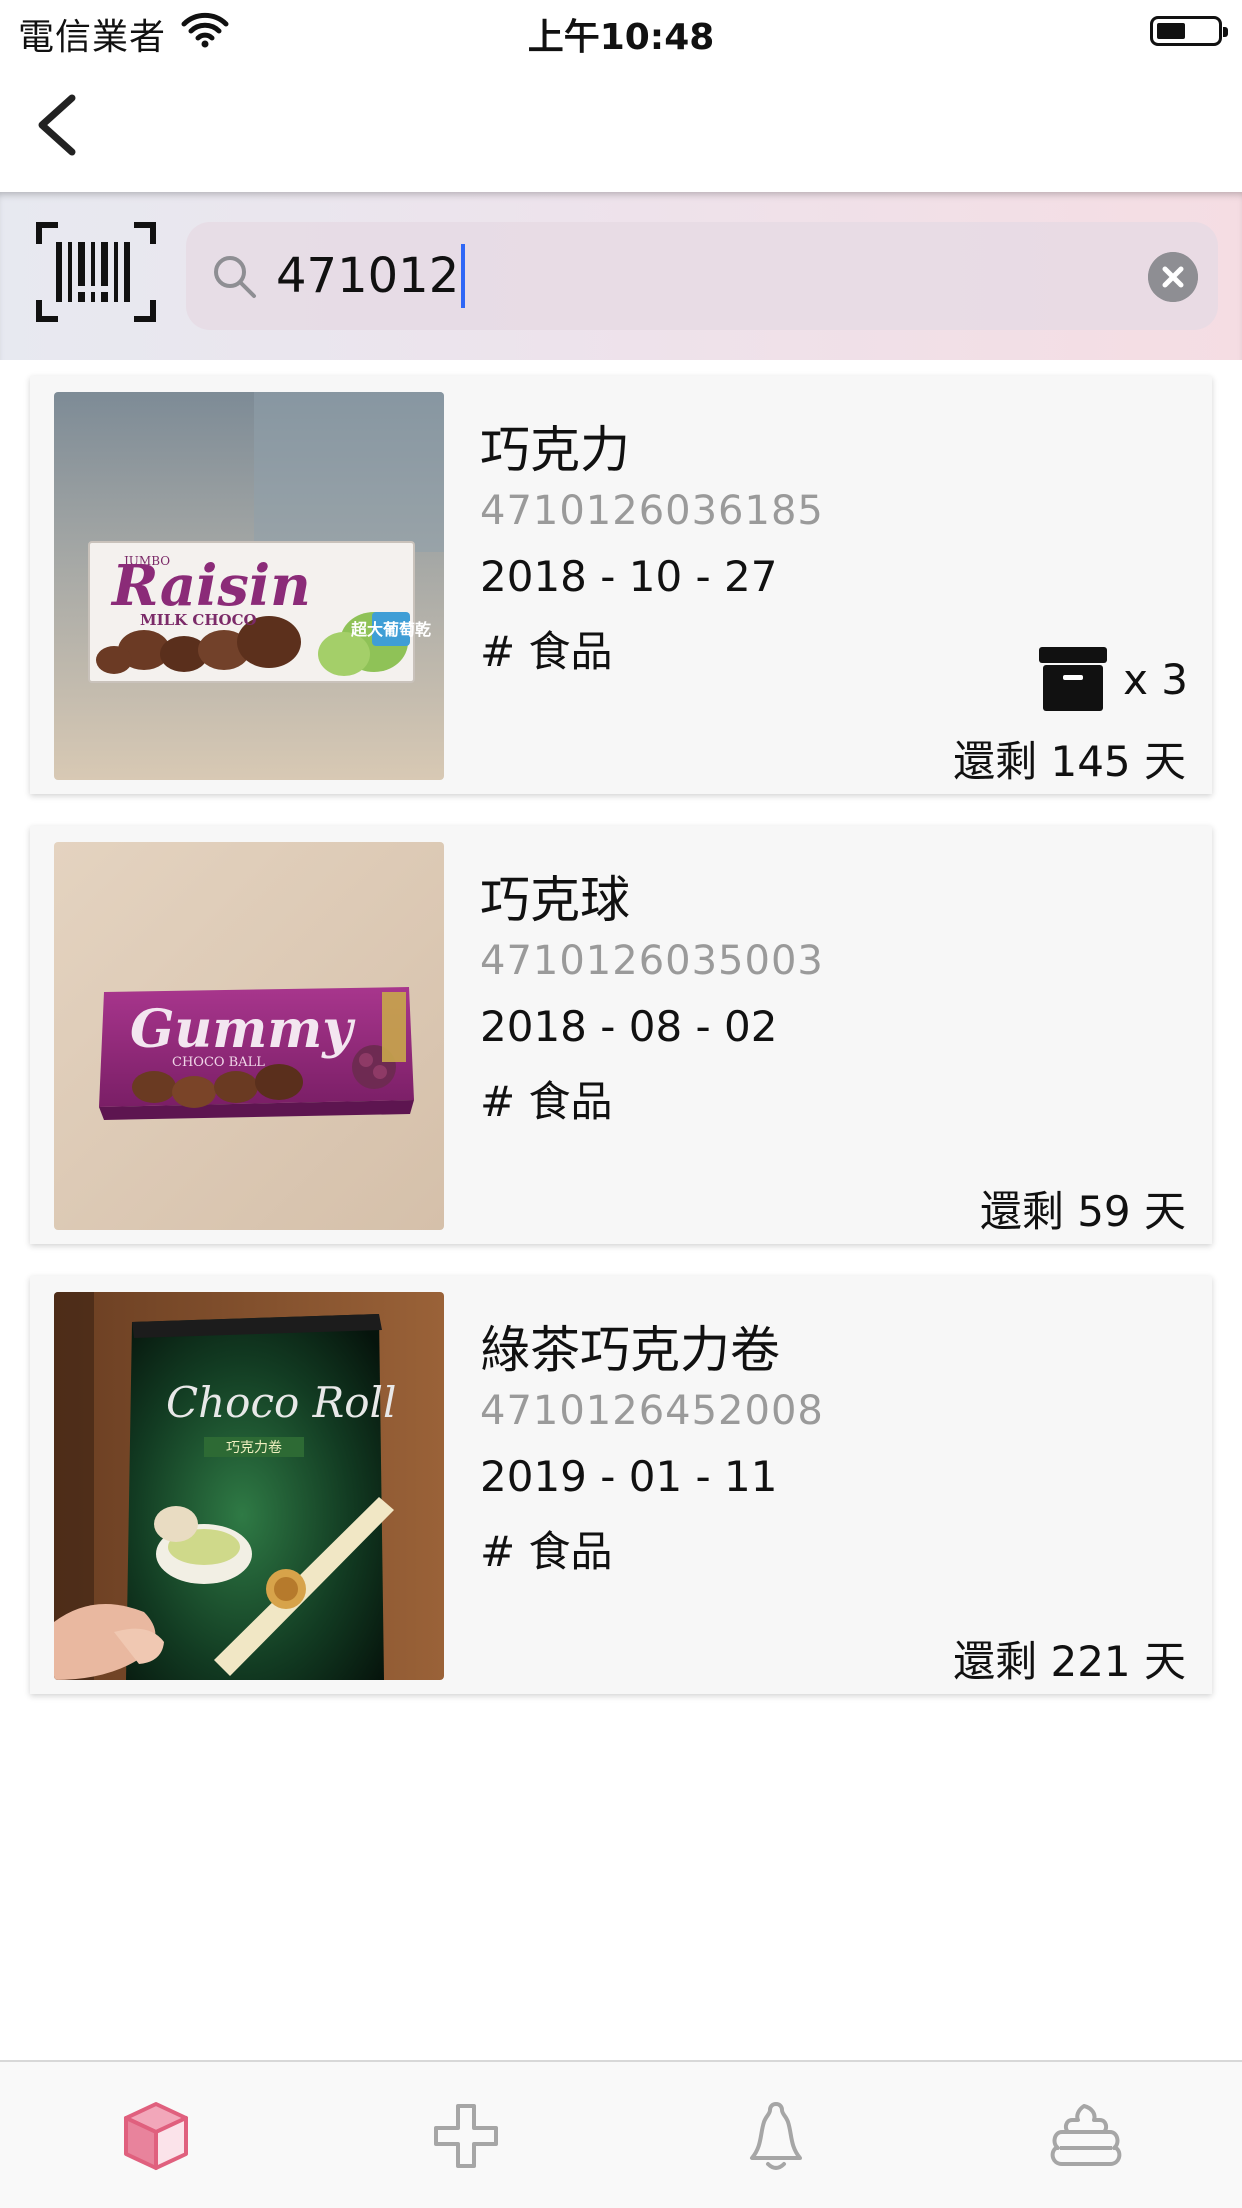 This screenshot has width=1242, height=2208. I want to click on product-barcode: 4710126452008, so click(652, 1411).